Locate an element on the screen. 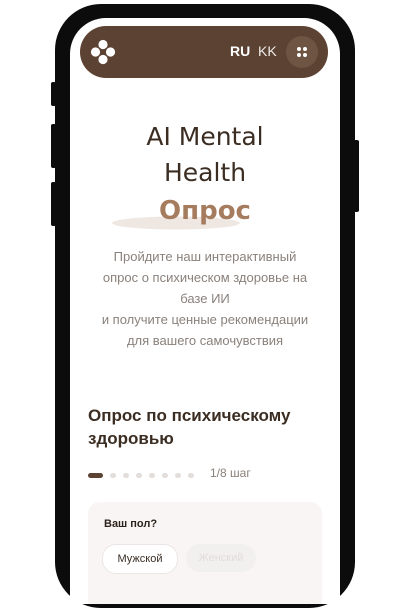 Image resolution: width=408 pixels, height=612 pixels. menu-button is located at coordinates (302, 52).